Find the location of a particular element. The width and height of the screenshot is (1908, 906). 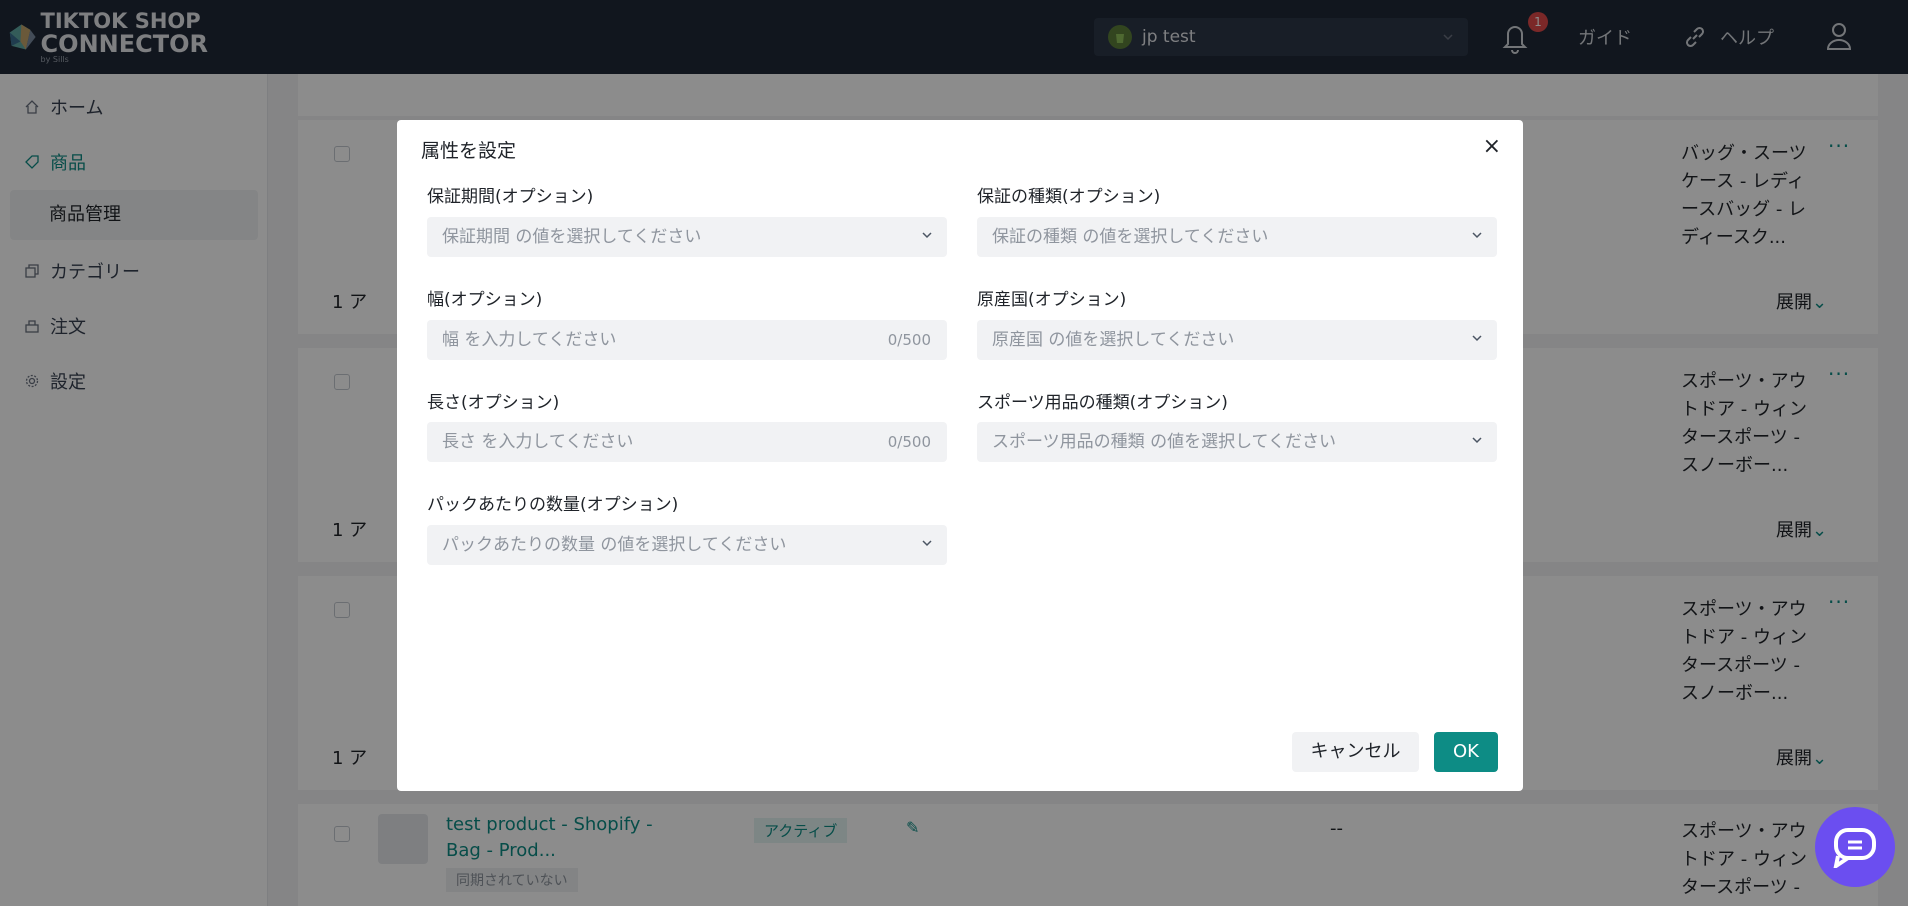

chat-icon is located at coordinates (1854, 848).